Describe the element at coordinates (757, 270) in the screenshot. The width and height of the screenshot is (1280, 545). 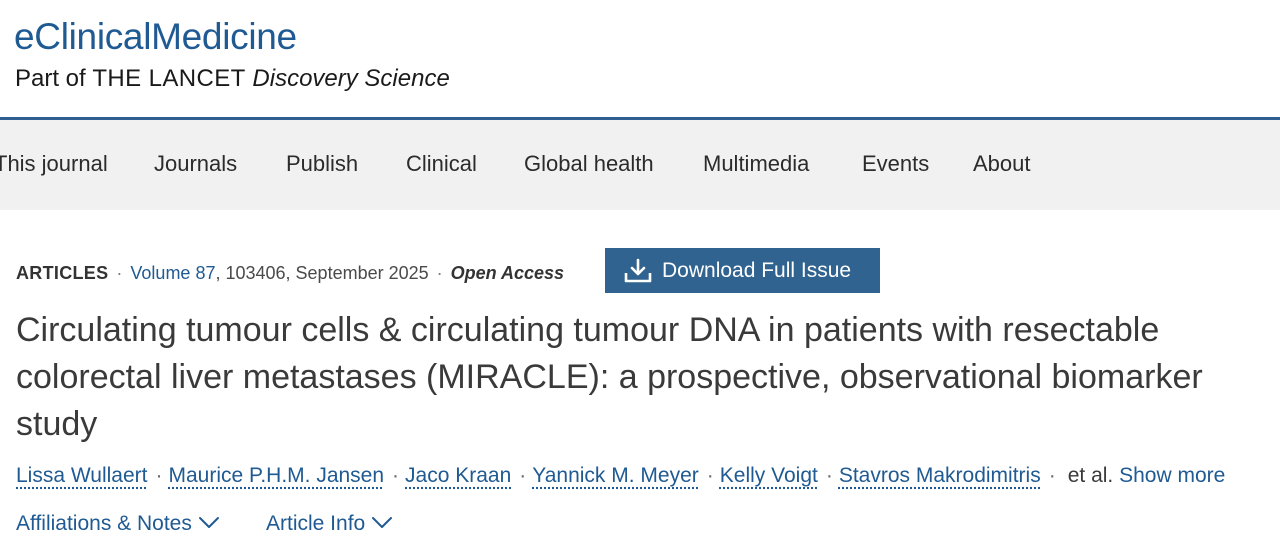
I see `download-button-label: Download Full Issue` at that location.